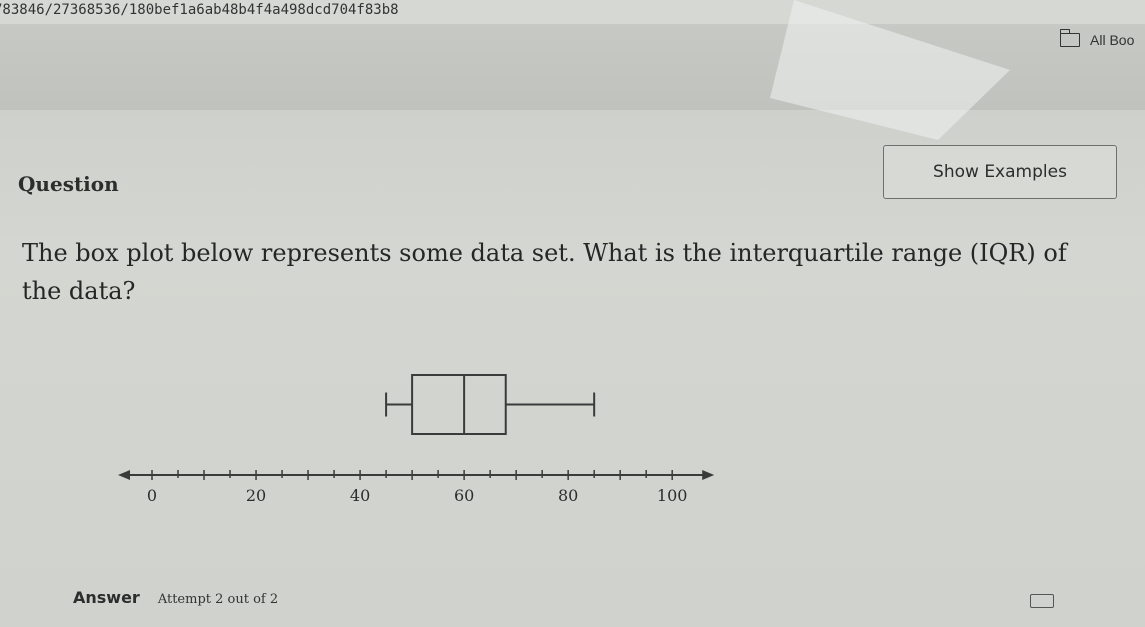 The width and height of the screenshot is (1145, 627). Describe the element at coordinates (568, 495) in the screenshot. I see `tick-label: 80` at that location.